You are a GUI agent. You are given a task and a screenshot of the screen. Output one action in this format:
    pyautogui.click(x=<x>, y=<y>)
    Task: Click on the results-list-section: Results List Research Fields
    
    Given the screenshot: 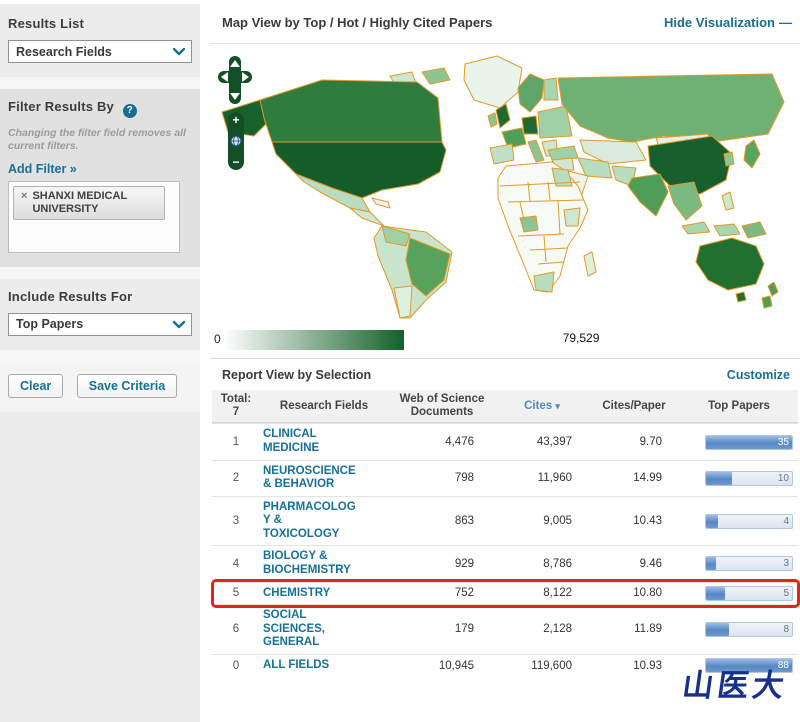 What is the action you would take?
    pyautogui.click(x=100, y=40)
    